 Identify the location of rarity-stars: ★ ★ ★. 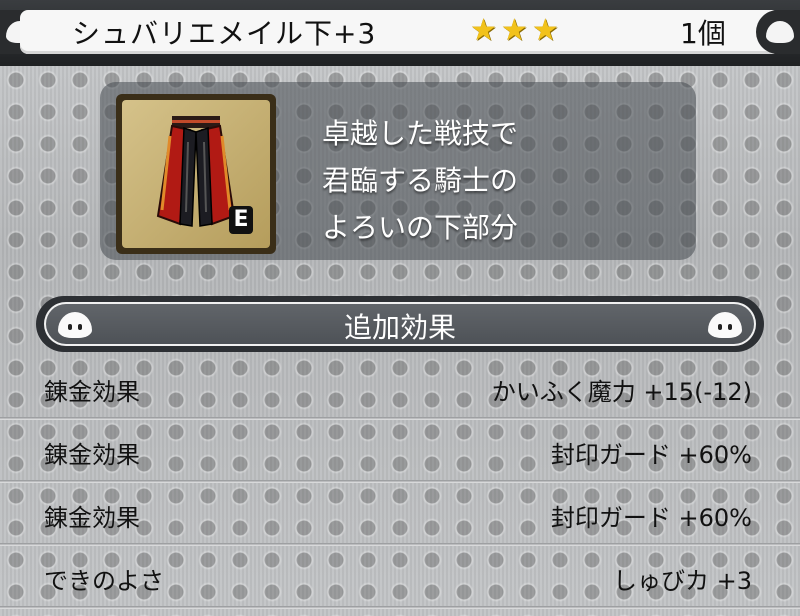
(514, 31).